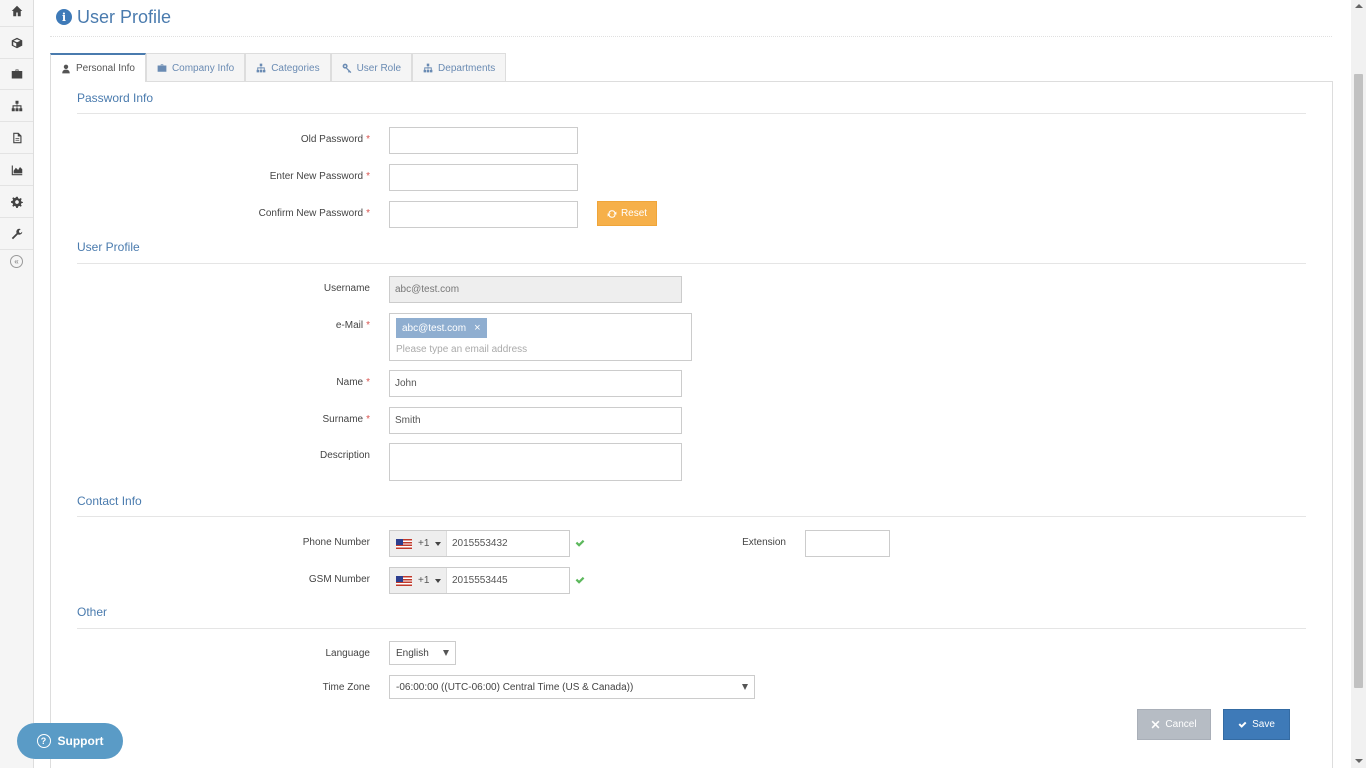  What do you see at coordinates (467, 68) in the screenshot?
I see `tab-label: Departments` at bounding box center [467, 68].